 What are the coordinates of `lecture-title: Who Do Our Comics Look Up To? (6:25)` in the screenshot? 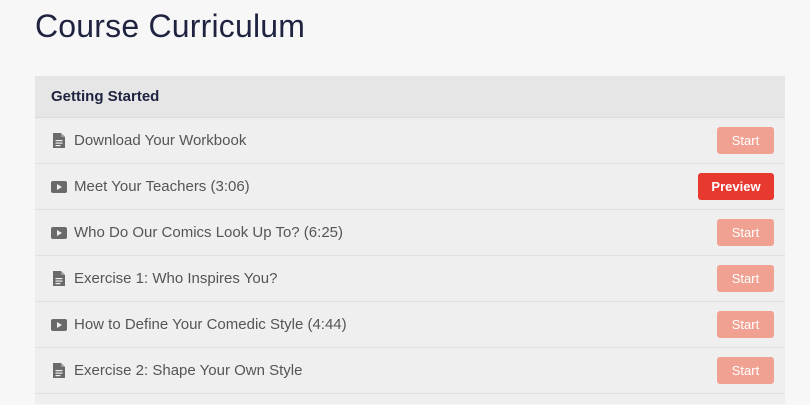 It's located at (395, 232).